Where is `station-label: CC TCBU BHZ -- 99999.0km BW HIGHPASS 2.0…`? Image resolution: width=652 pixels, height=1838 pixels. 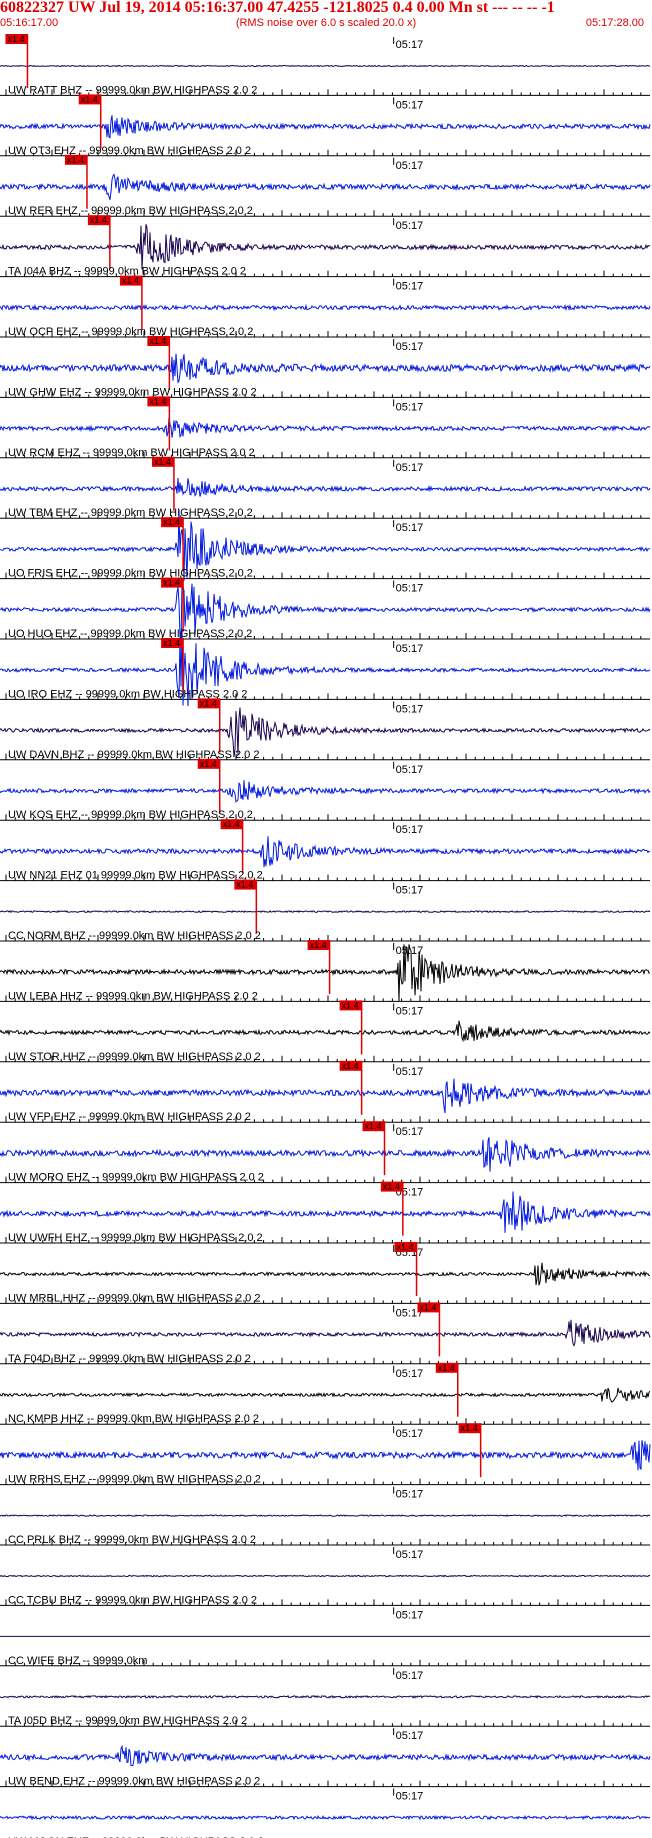
station-label: CC TCBU BHZ -- 99999.0km BW HIGHPASS 2.0… is located at coordinates (132, 1600).